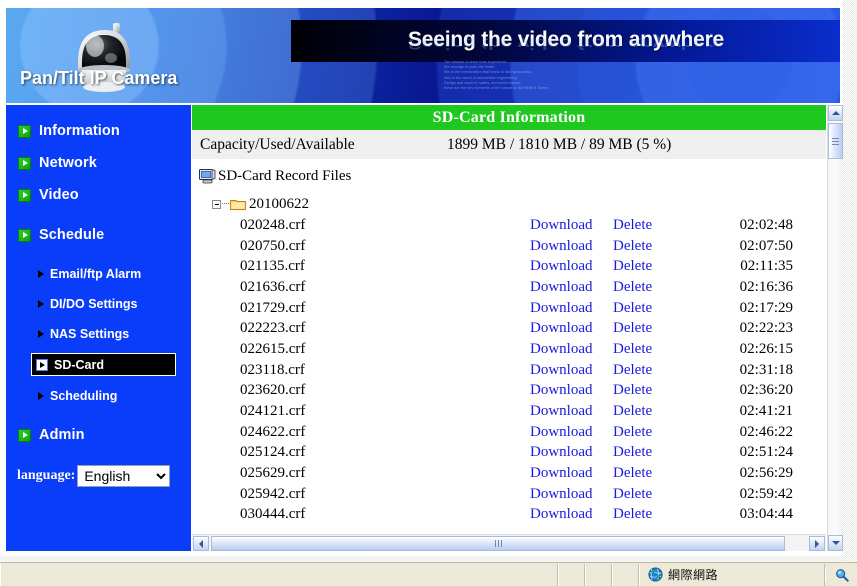  Describe the element at coordinates (273, 493) in the screenshot. I see `file-name: 025942.crf` at that location.